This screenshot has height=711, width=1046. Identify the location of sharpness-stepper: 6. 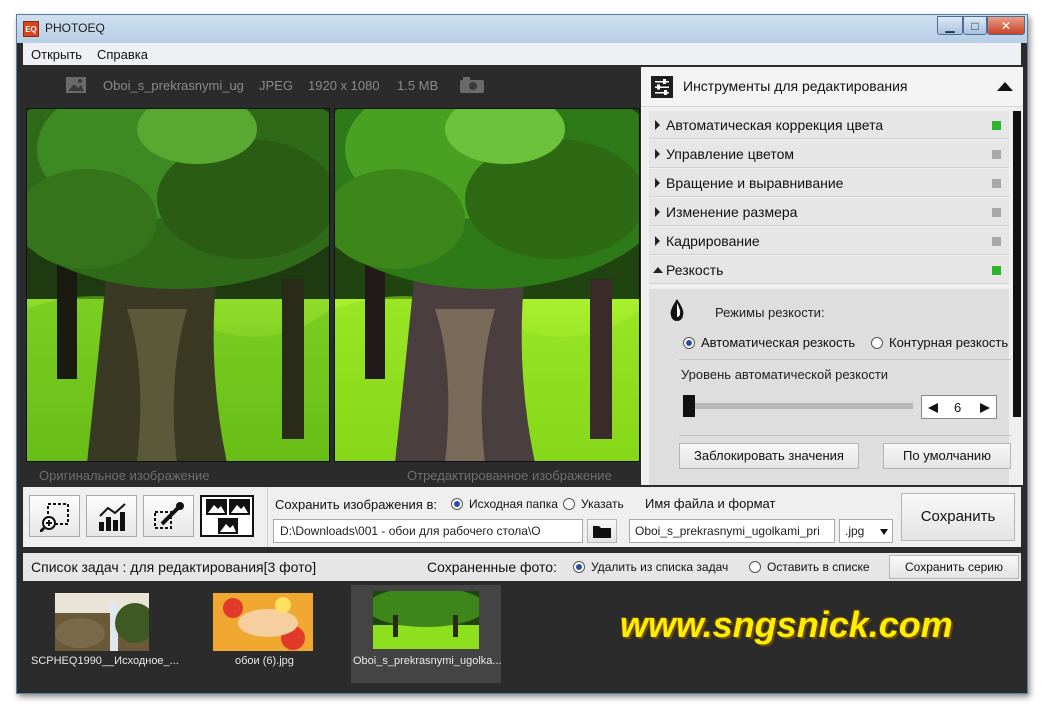
(959, 407).